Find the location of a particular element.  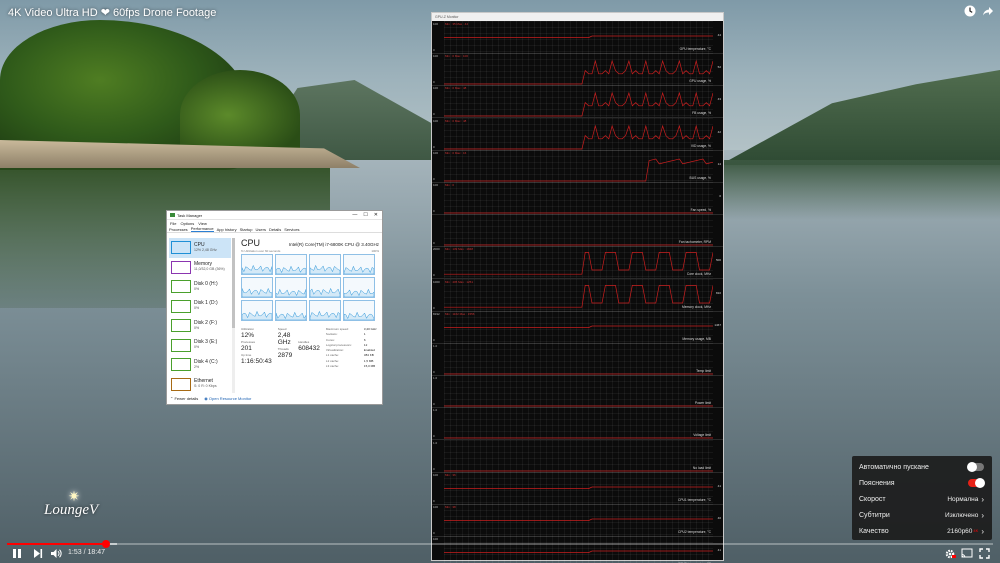

fullscreen-icon is located at coordinates (984, 553).